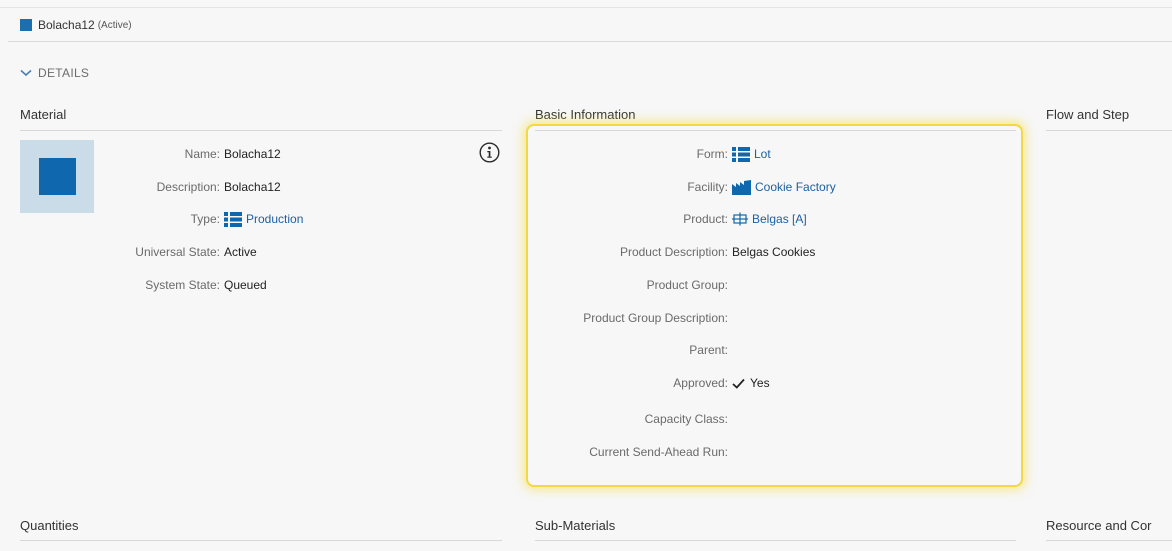  I want to click on basic-product-group-description-row: Product Group Description:, so click(631, 318).